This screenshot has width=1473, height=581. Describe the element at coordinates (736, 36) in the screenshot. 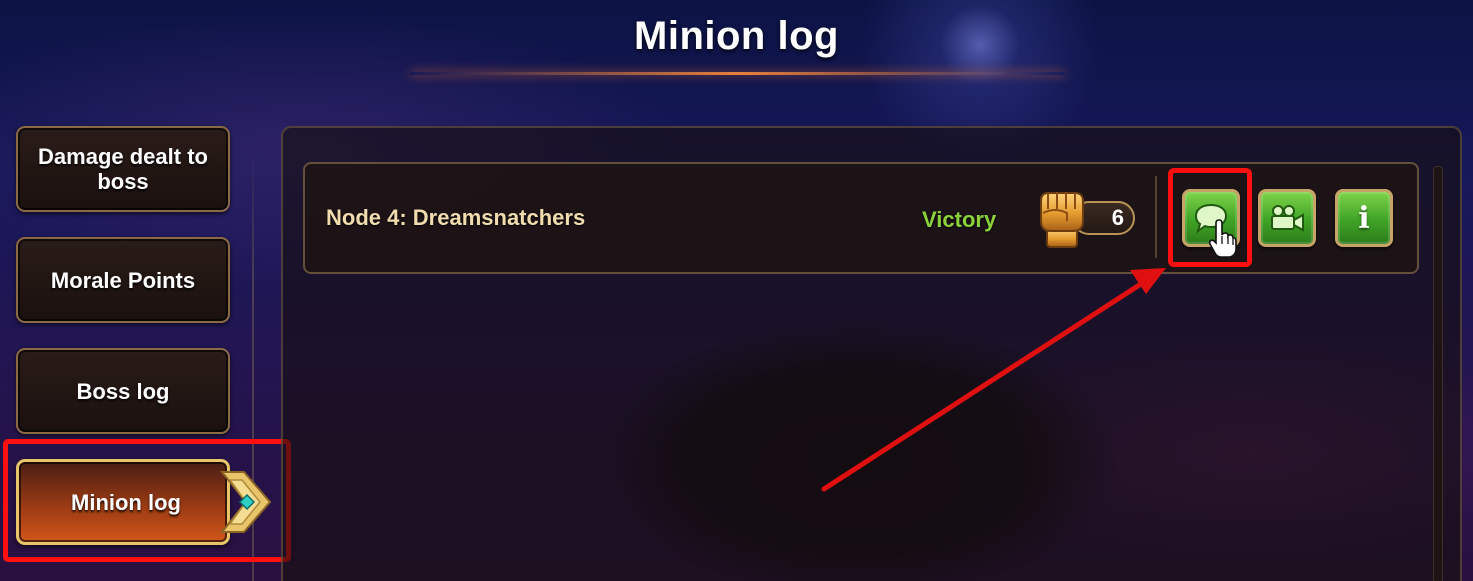

I see `page-title: Minion log` at that location.